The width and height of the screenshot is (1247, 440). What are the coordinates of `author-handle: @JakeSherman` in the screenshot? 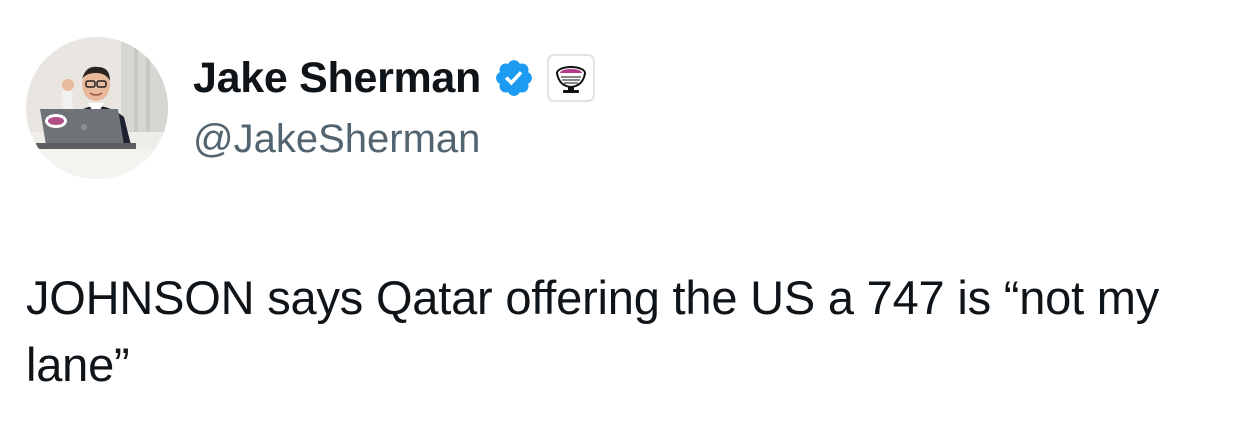 It's located at (336, 139).